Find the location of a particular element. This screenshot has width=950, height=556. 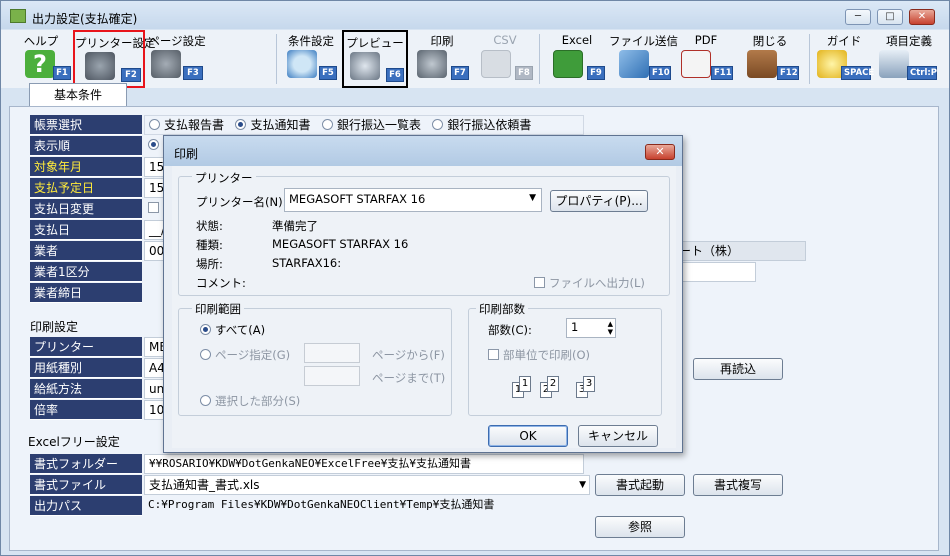

range-selection-label: 選択した部分(S) is located at coordinates (258, 401).